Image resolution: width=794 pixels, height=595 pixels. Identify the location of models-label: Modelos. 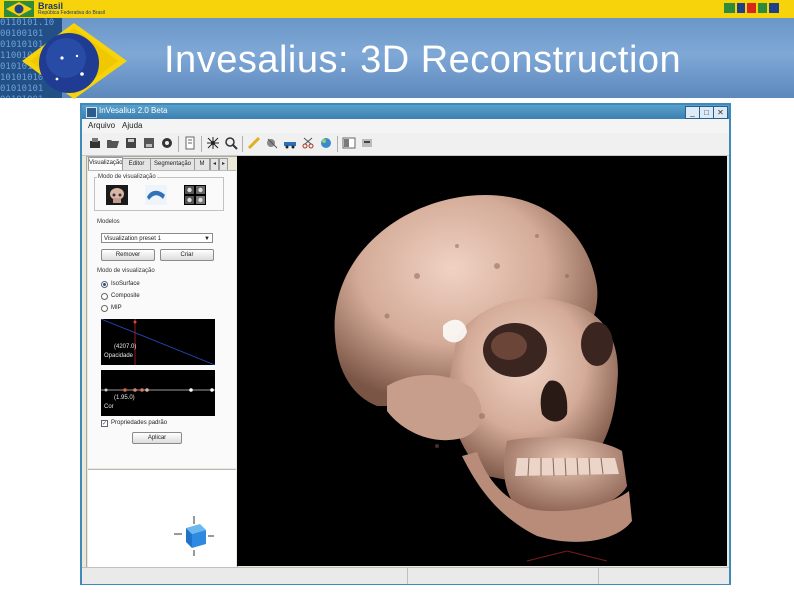
(108, 222).